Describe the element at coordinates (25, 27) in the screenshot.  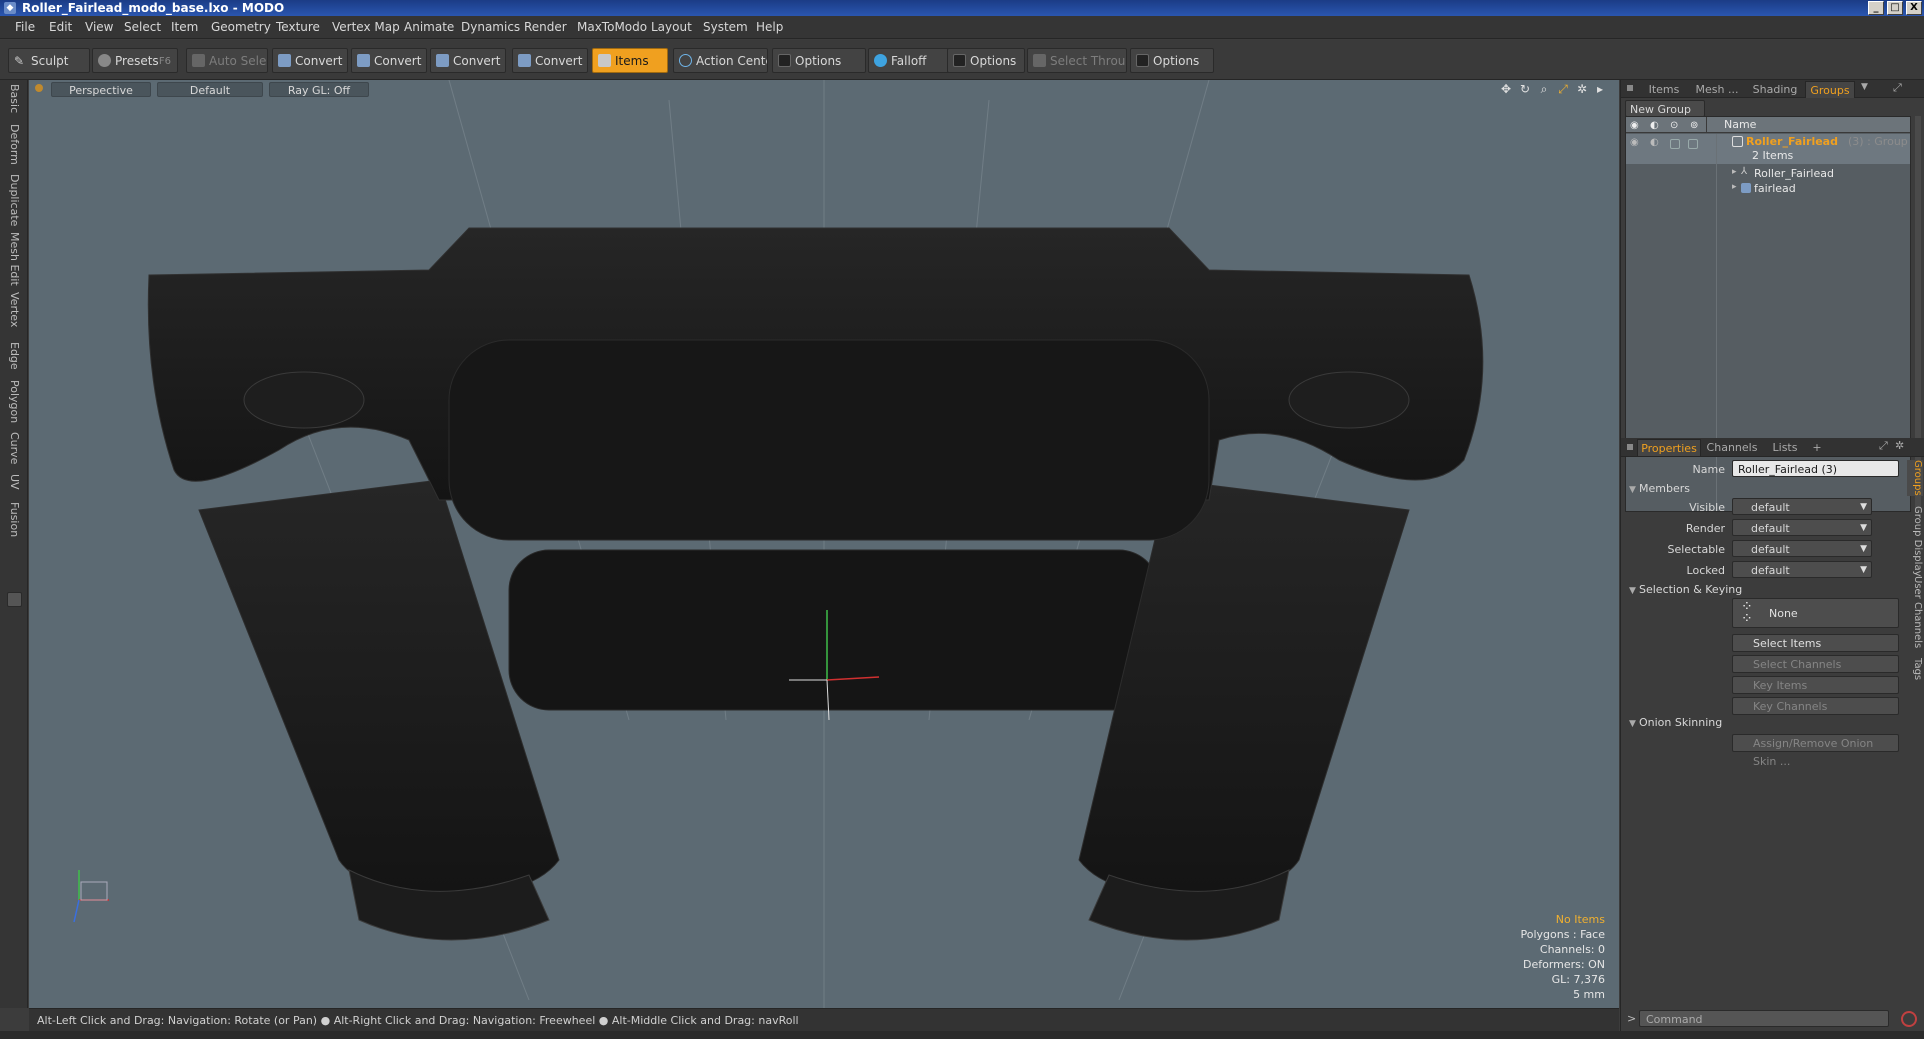
I see `menu-file: File` at that location.